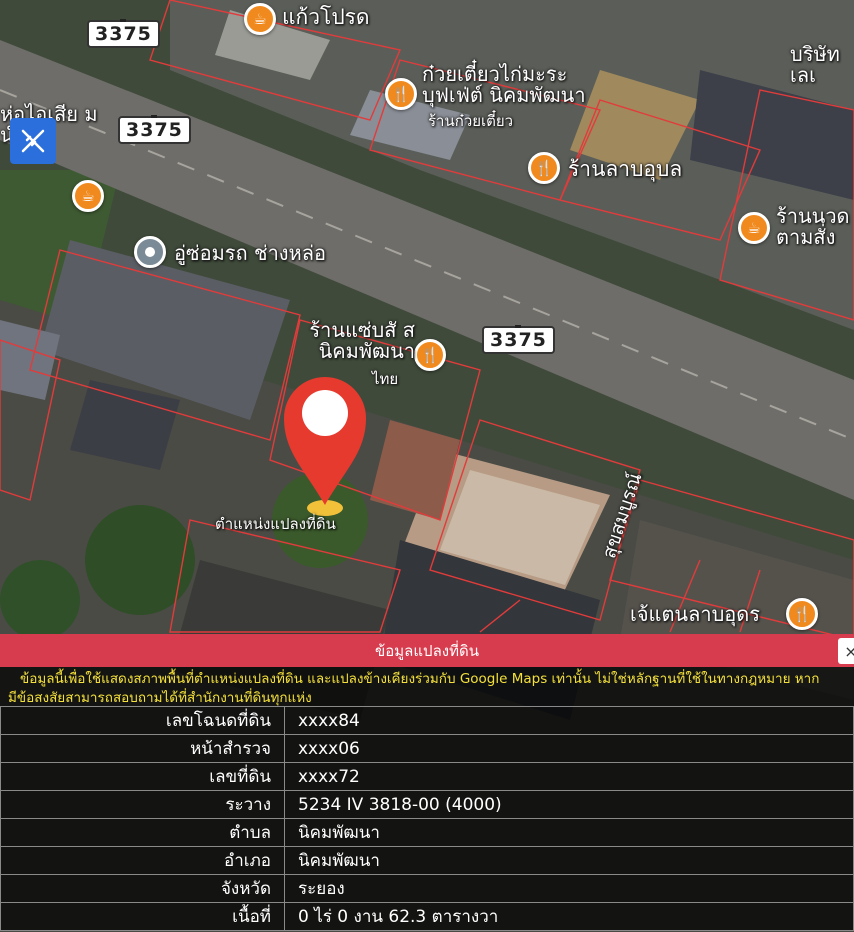 This screenshot has width=854, height=932. Describe the element at coordinates (142, 832) in the screenshot. I see `row-key: ตำบล` at that location.